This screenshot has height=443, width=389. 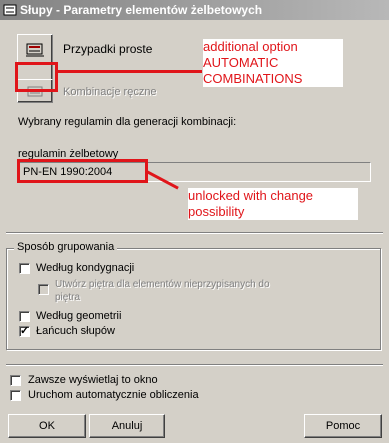 What do you see at coordinates (24, 268) in the screenshot?
I see `by-storey-checkbox` at bounding box center [24, 268].